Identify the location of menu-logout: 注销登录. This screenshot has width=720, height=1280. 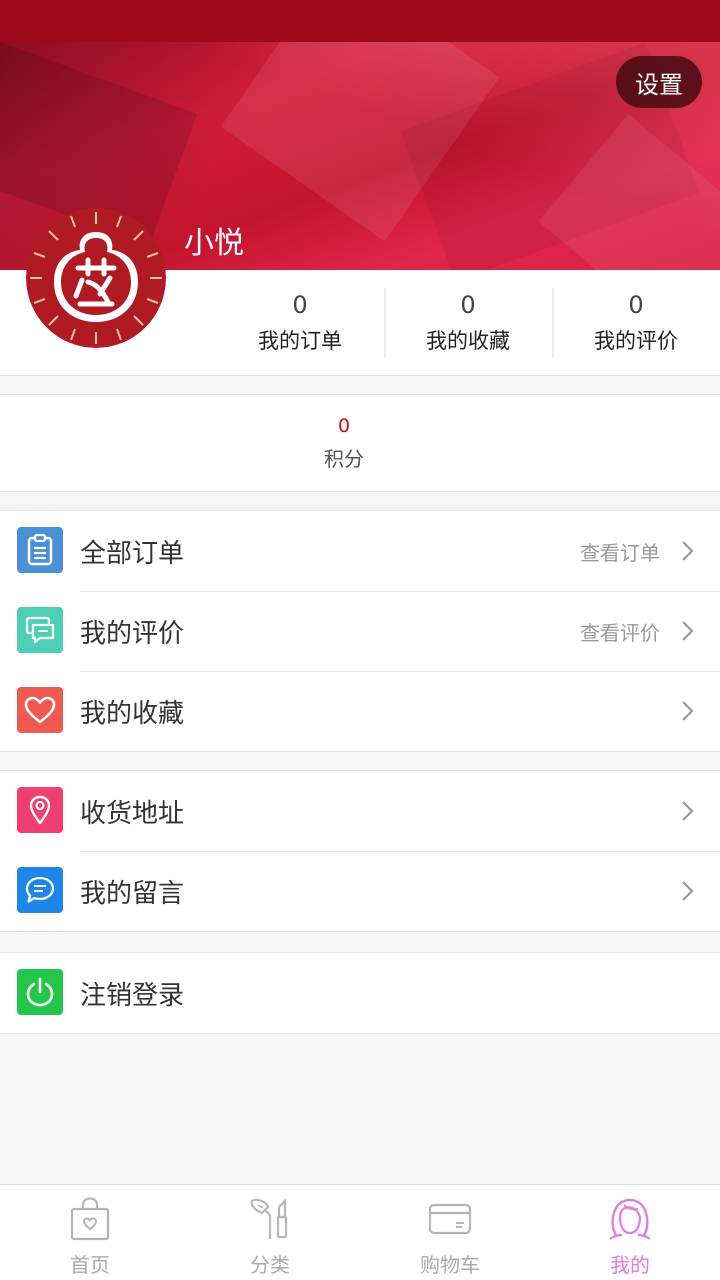
(360, 993).